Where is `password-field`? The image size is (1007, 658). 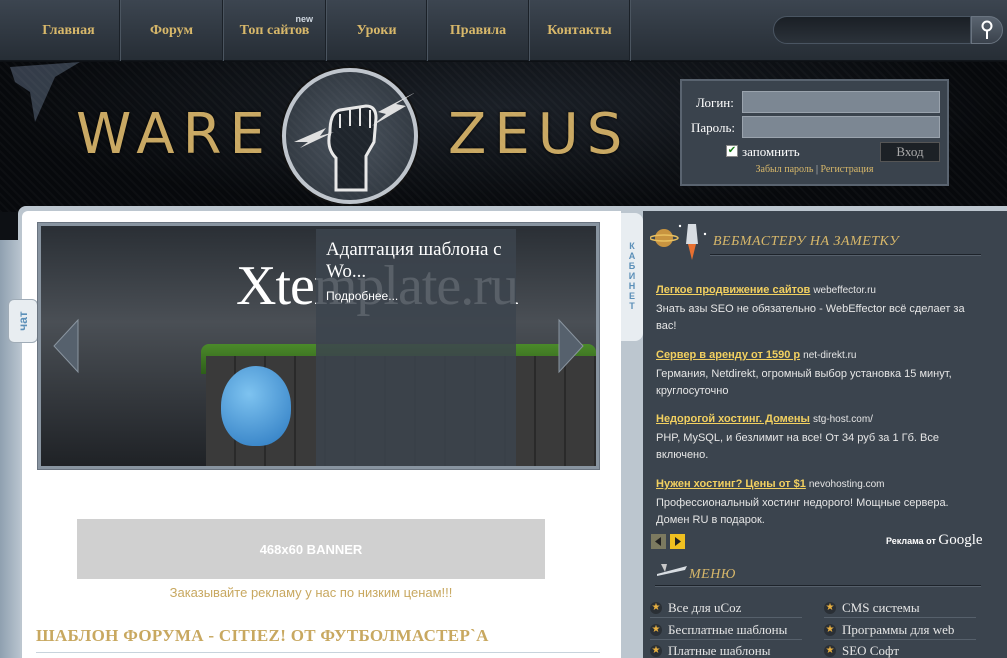
password-field is located at coordinates (841, 127).